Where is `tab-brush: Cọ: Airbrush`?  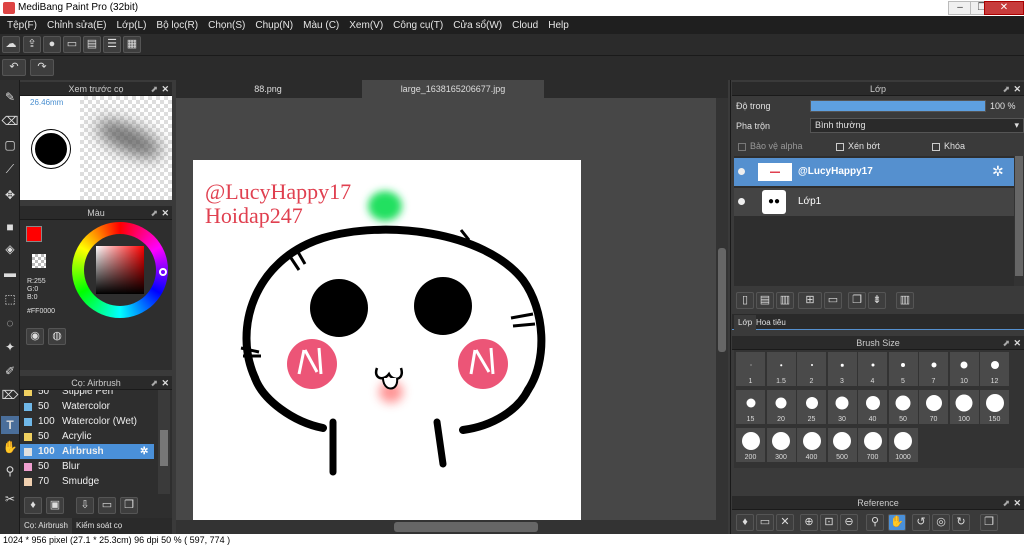
tab-brush: Cọ: Airbrush is located at coordinates (46, 526).